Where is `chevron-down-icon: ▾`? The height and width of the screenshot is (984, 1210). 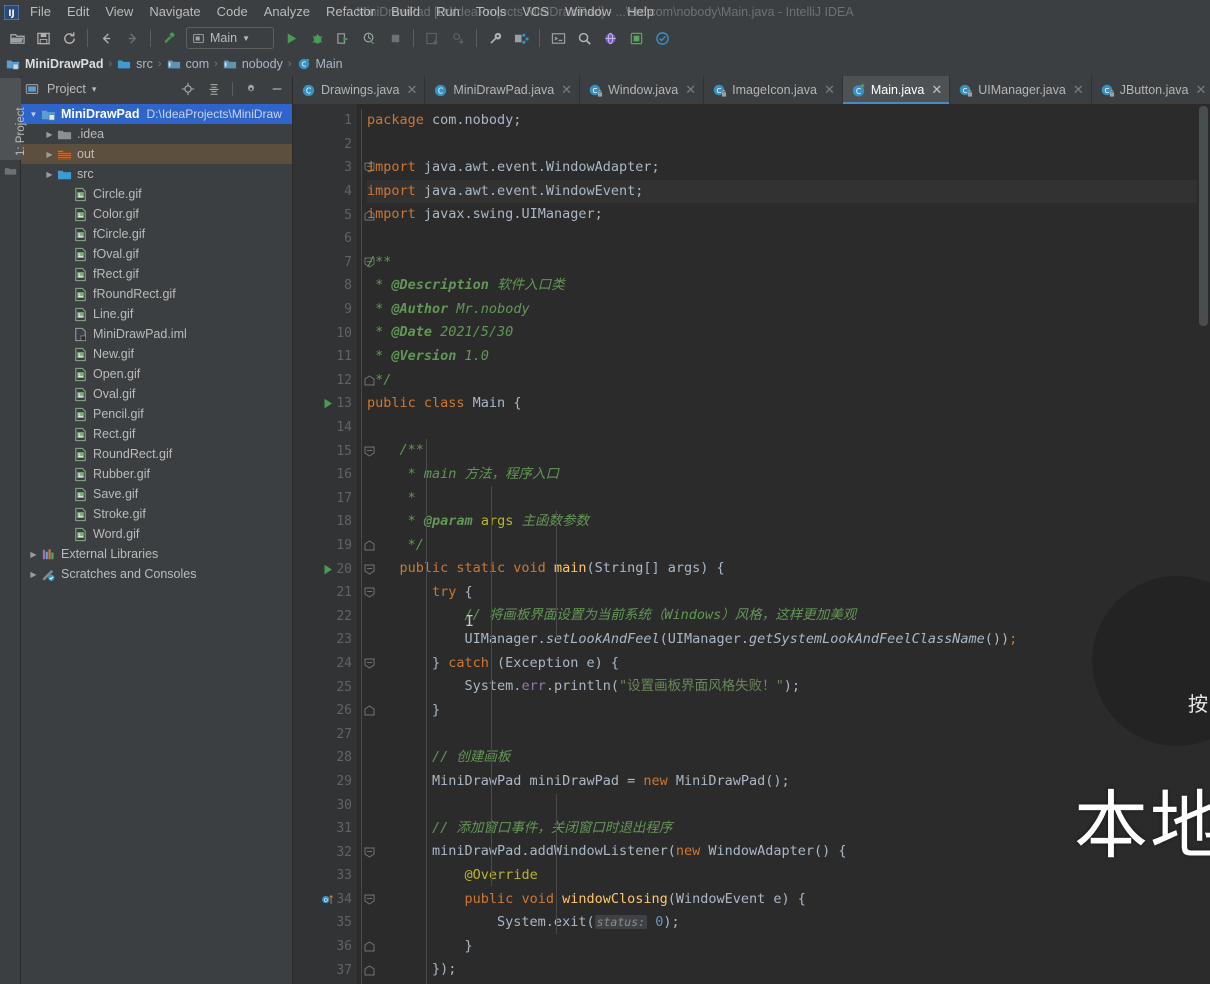 chevron-down-icon: ▾ is located at coordinates (94, 89).